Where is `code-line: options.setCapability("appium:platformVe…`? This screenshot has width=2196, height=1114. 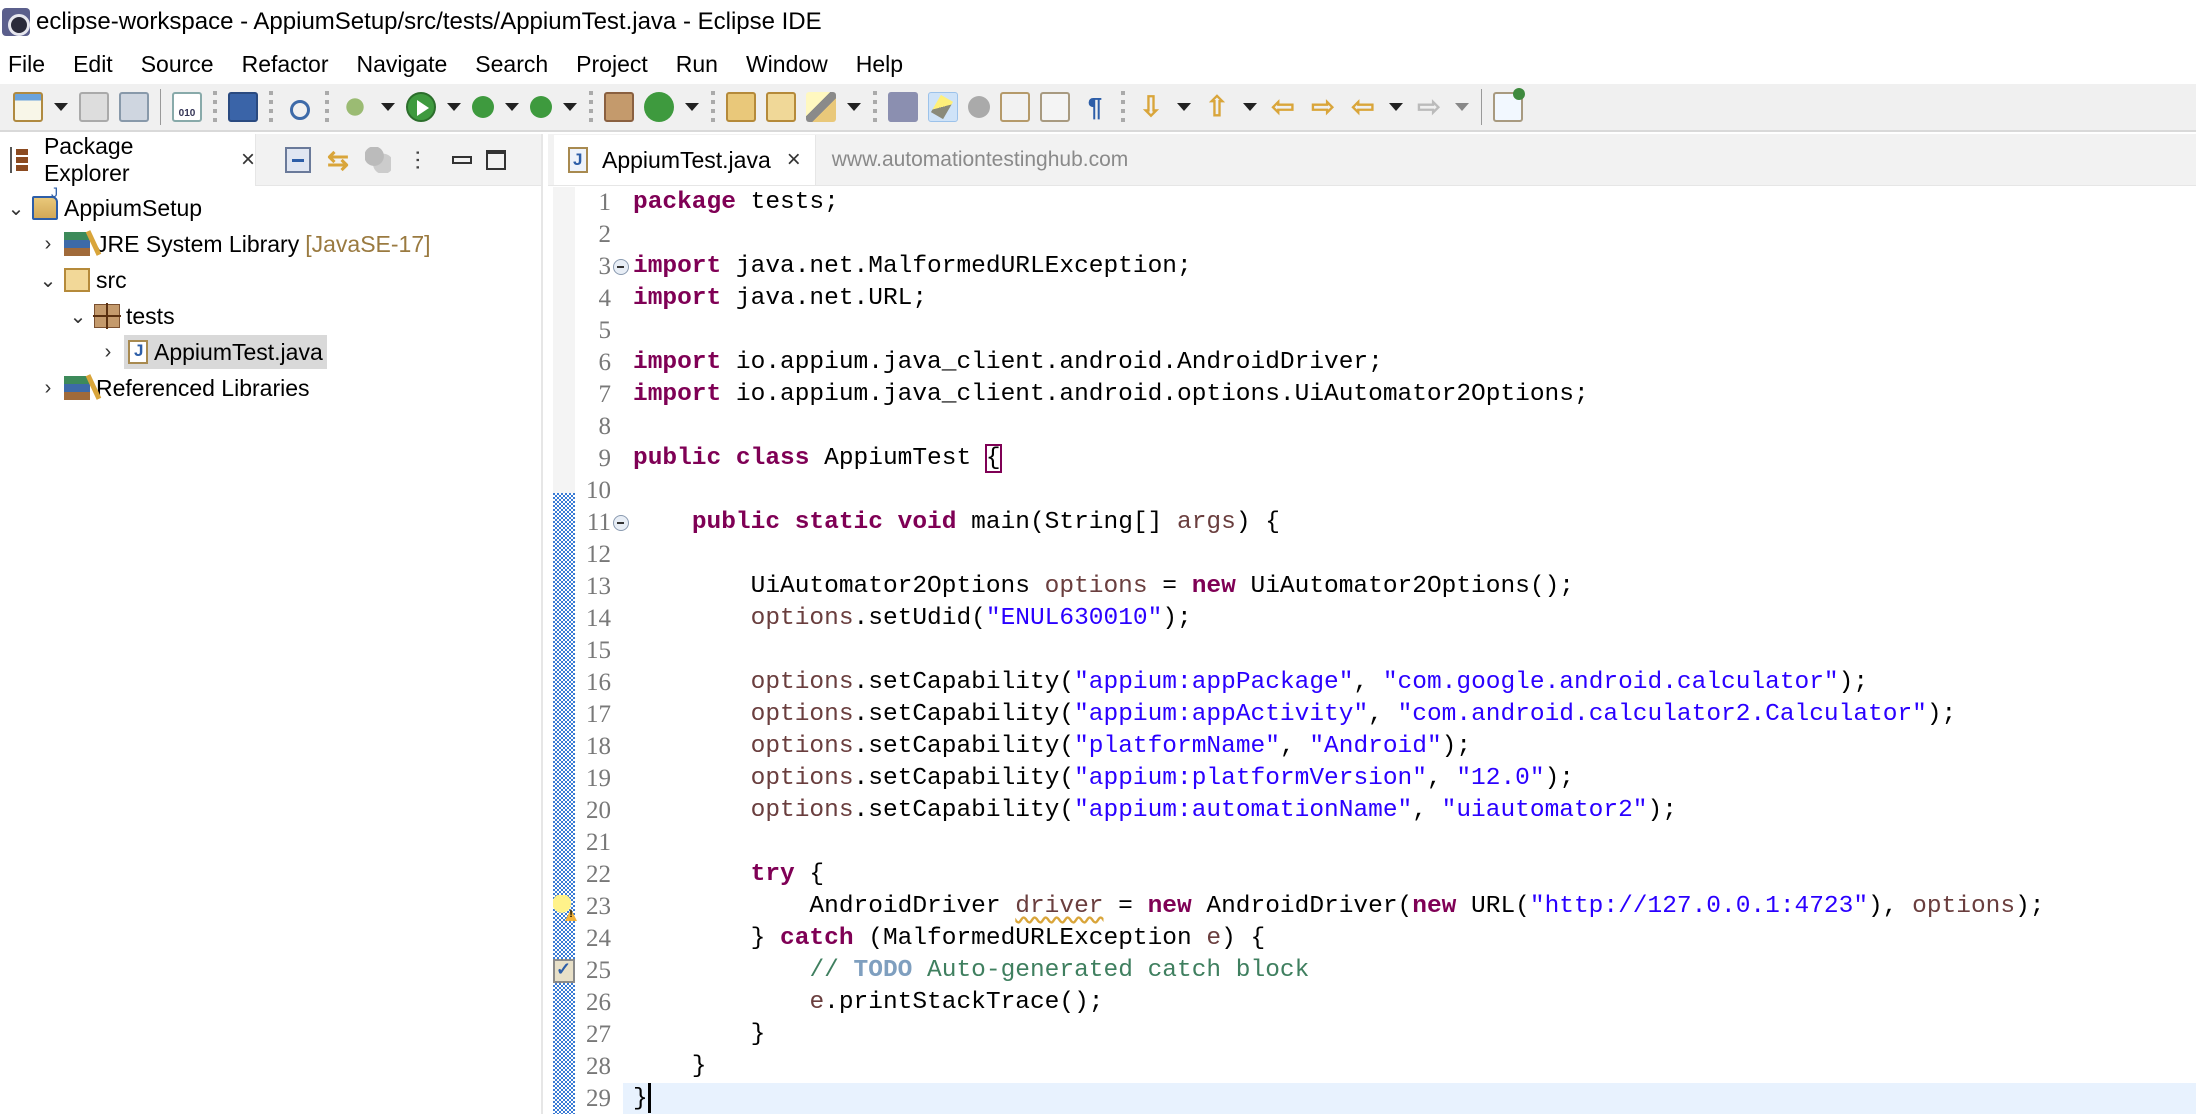 code-line: options.setCapability("appium:platformVe… is located at coordinates (1414, 779).